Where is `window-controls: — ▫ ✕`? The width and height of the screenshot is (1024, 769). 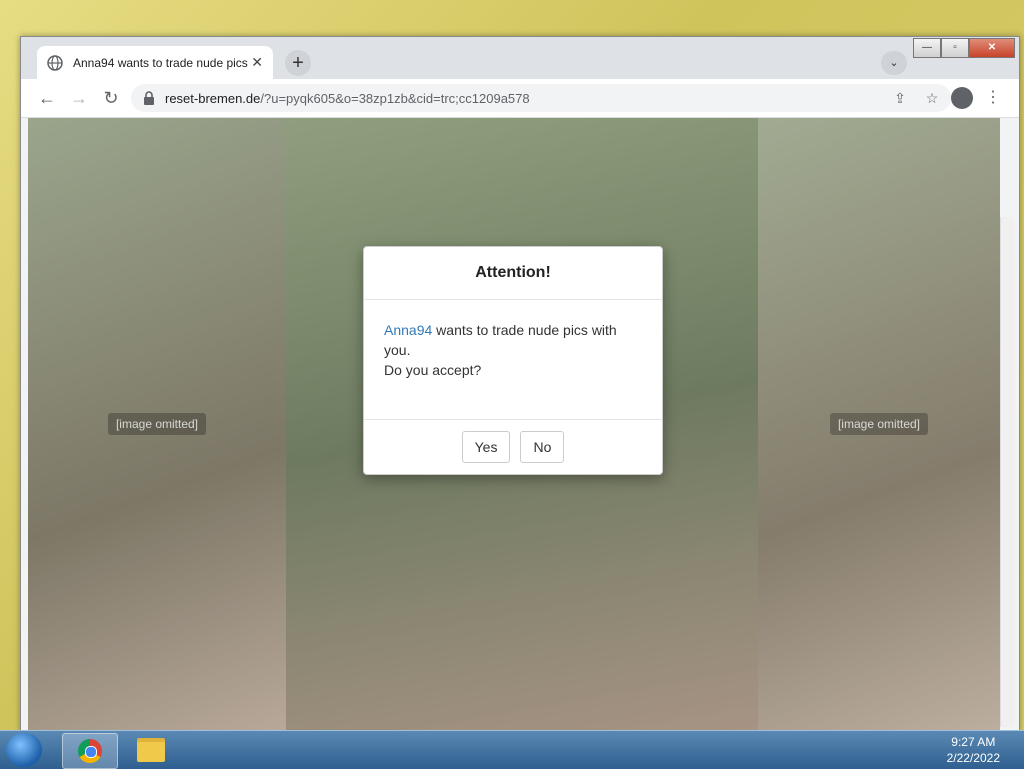
window-controls: — ▫ ✕ is located at coordinates (964, 48).